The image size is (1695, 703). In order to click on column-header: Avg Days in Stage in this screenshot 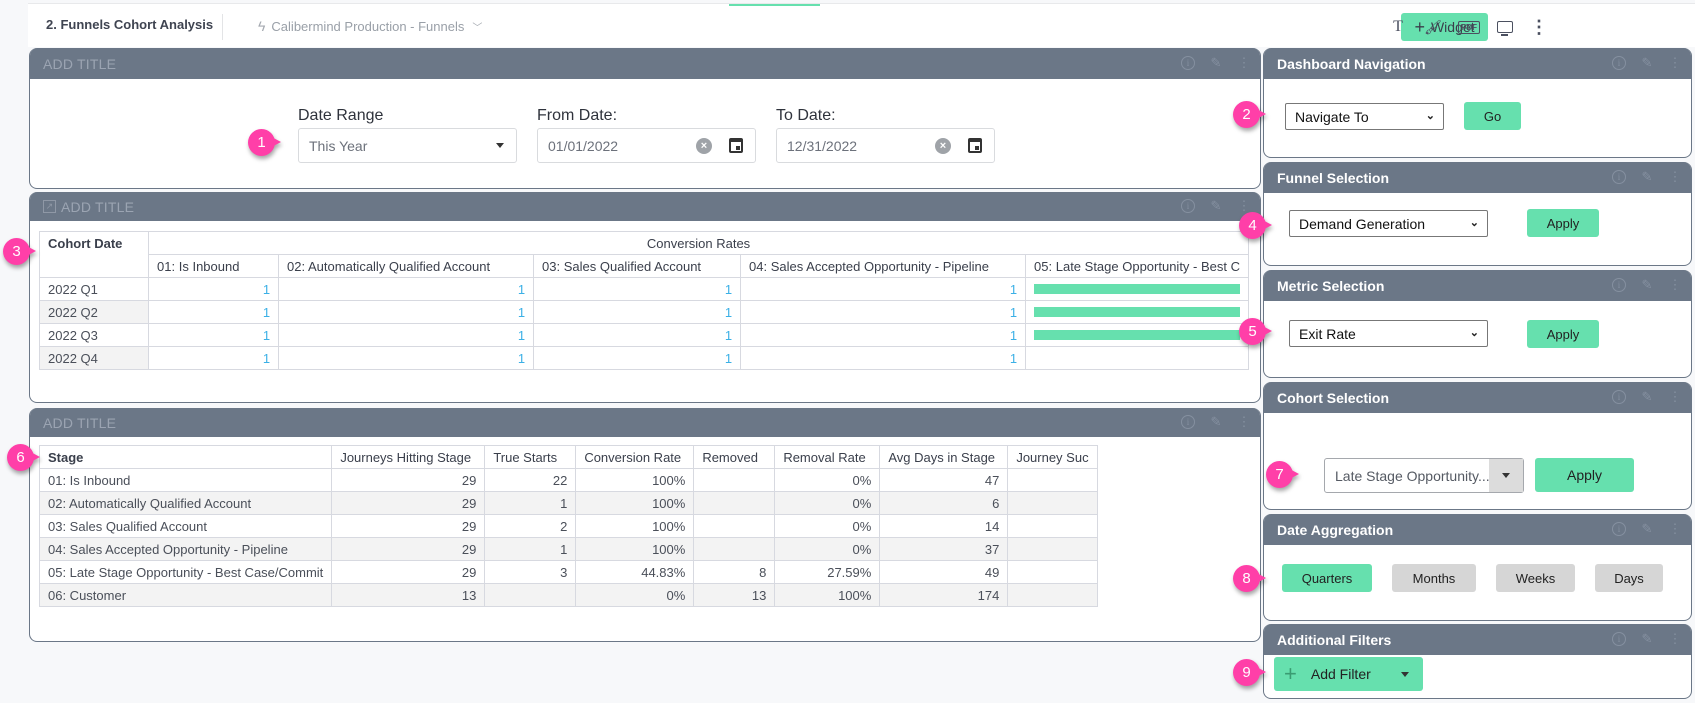, I will do `click(944, 457)`.